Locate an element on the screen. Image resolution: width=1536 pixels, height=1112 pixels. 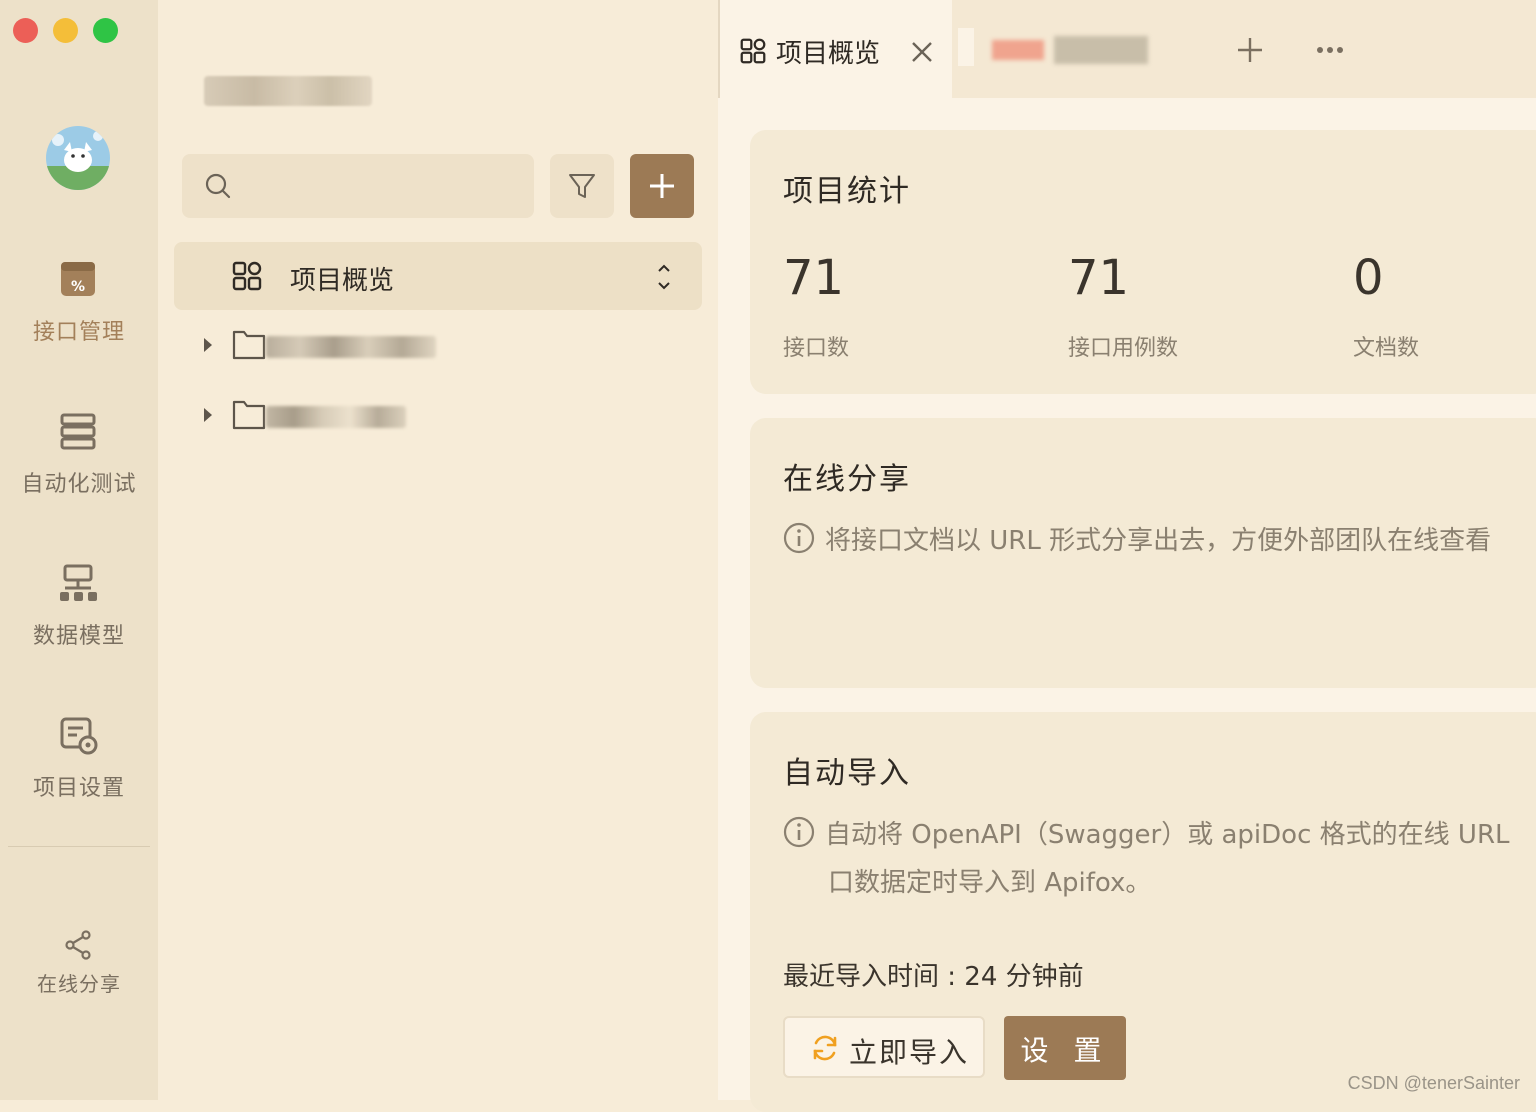
share-description: 将接口文档以 URL 形式分享出去，方便外部团队在线查看 is located at coordinates (1137, 538).